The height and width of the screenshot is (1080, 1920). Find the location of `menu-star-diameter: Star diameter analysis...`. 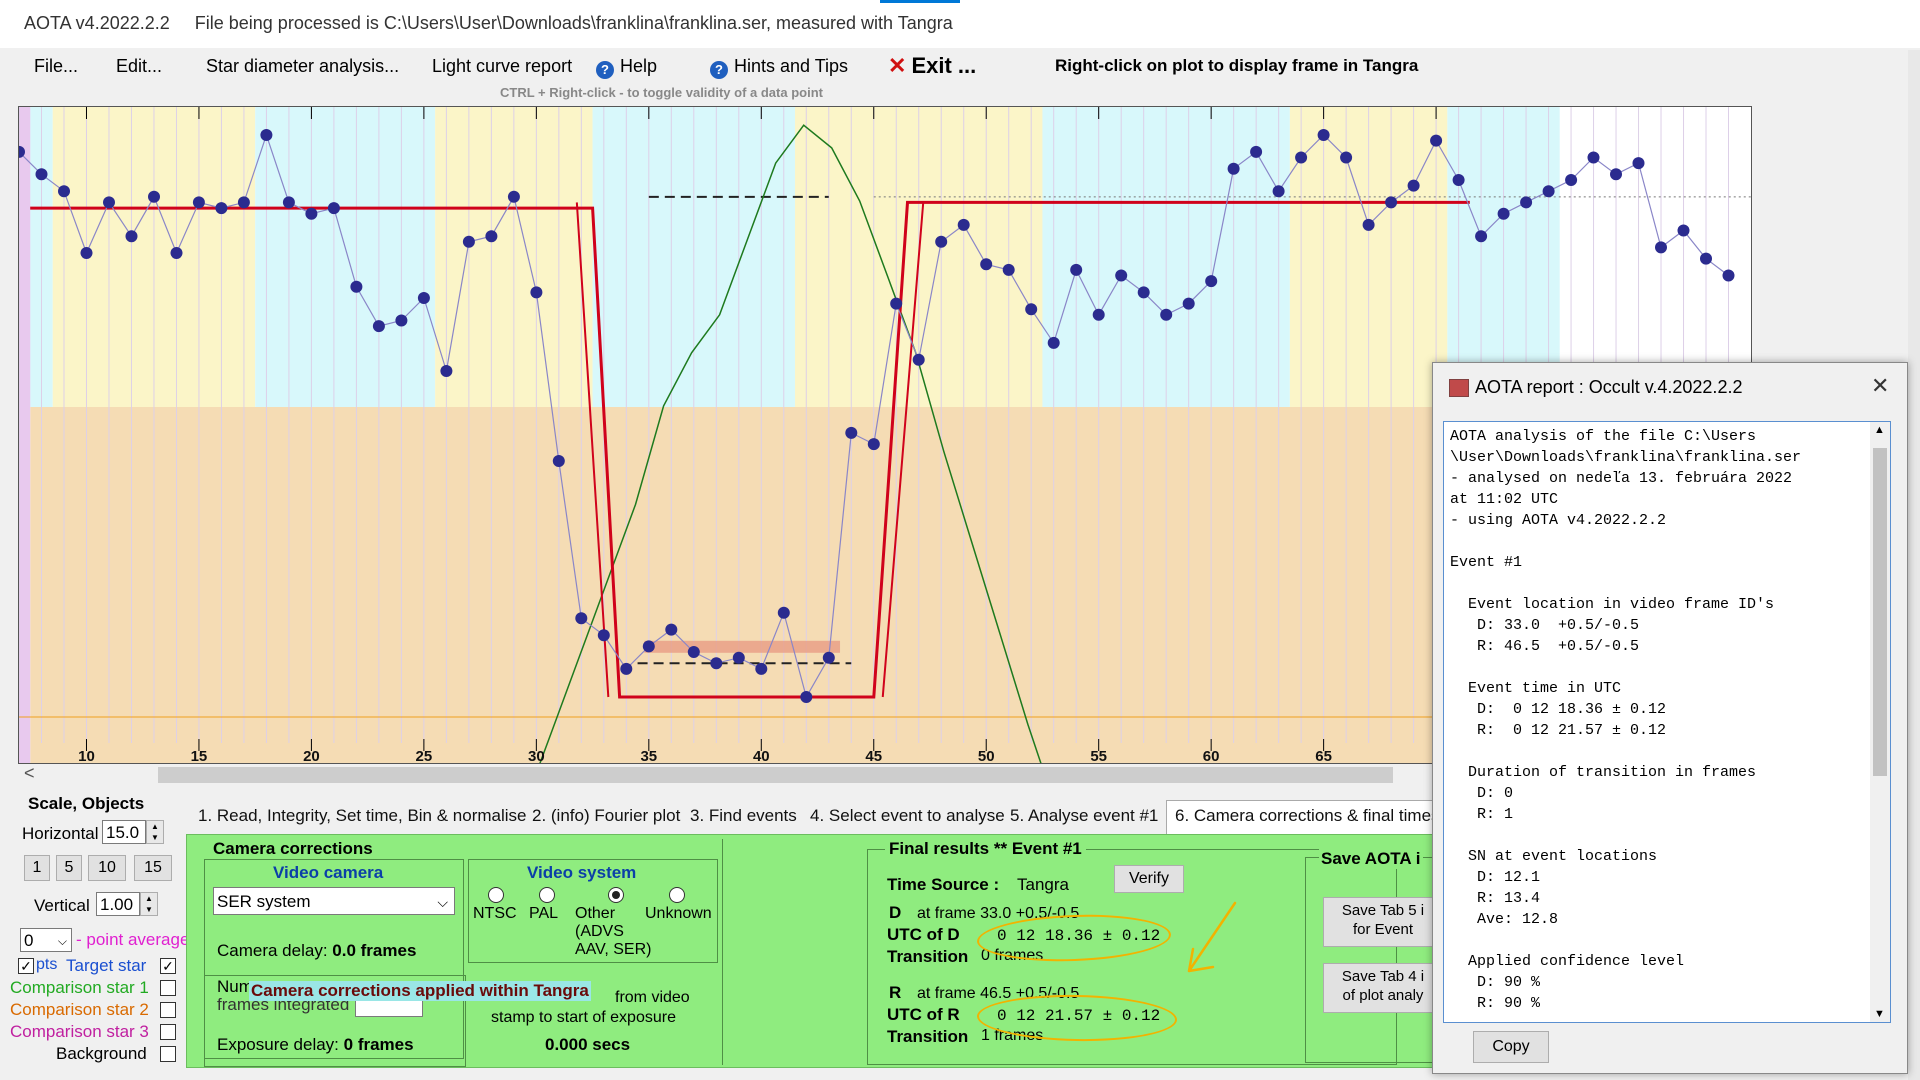

menu-star-diameter: Star diameter analysis... is located at coordinates (302, 66).